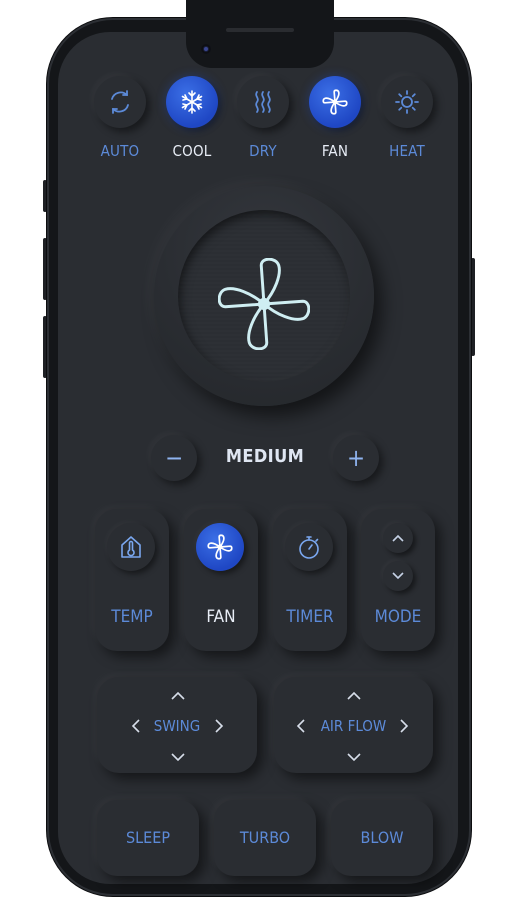 This screenshot has width=508, height=916. I want to click on mode-dry-label: DRY, so click(263, 151).